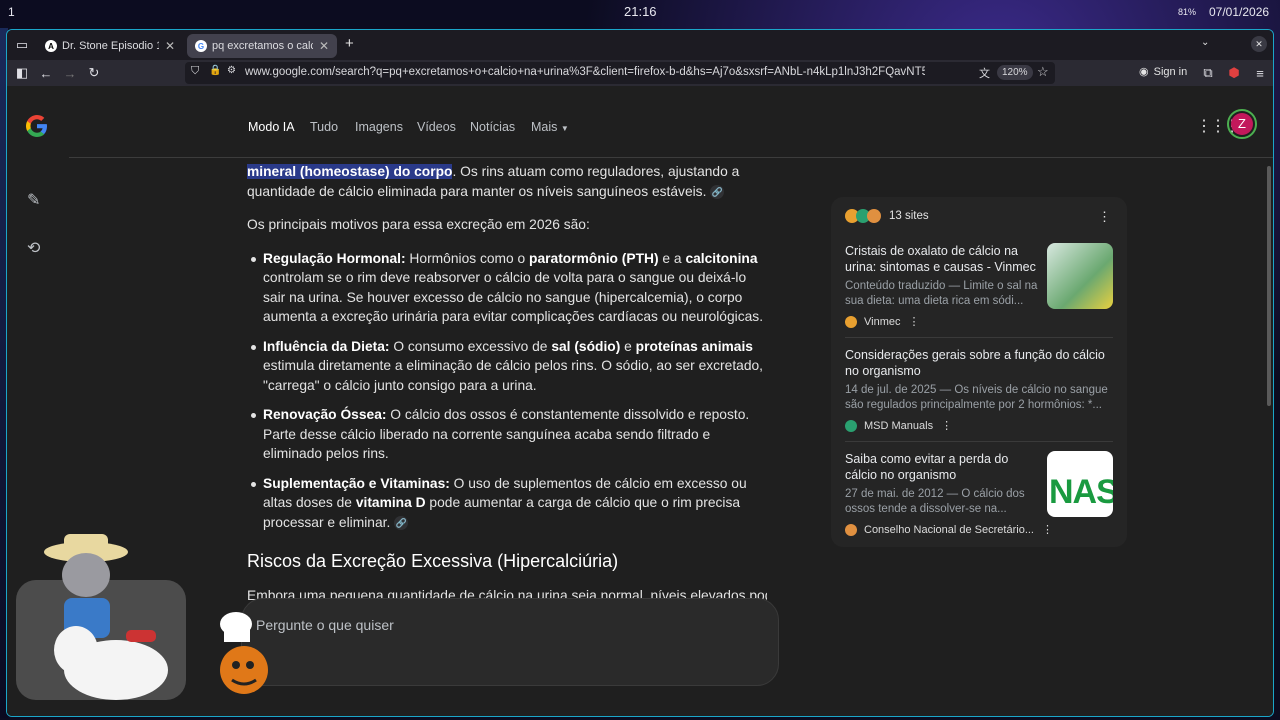 The image size is (1280, 720). I want to click on chevron-down-icon: ⌄, so click(1205, 42).